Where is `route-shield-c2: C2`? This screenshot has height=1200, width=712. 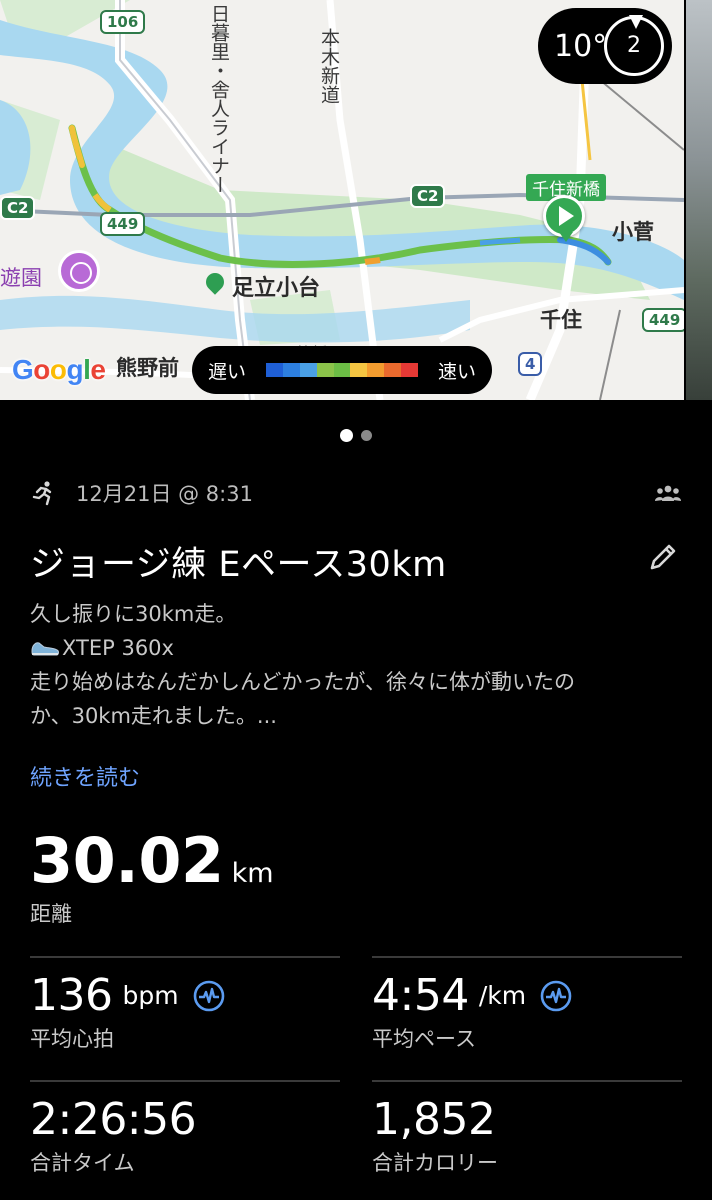 route-shield-c2: C2 is located at coordinates (428, 196).